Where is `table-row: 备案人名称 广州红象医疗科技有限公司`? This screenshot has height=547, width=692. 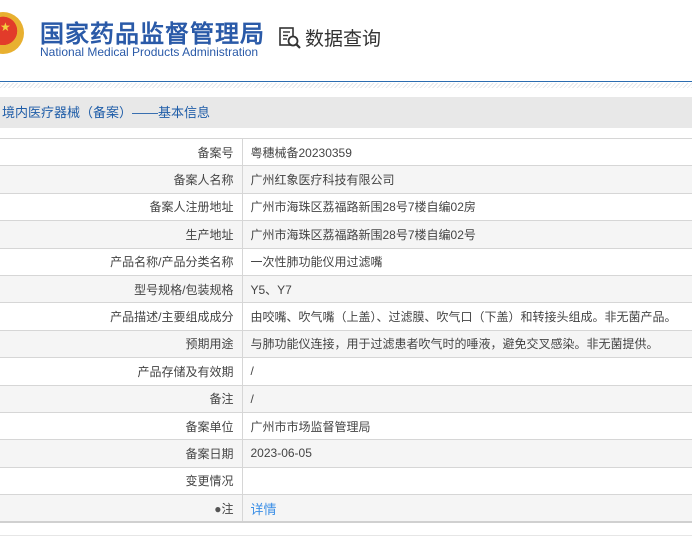 table-row: 备案人名称 广州红象医疗科技有限公司 is located at coordinates (346, 179).